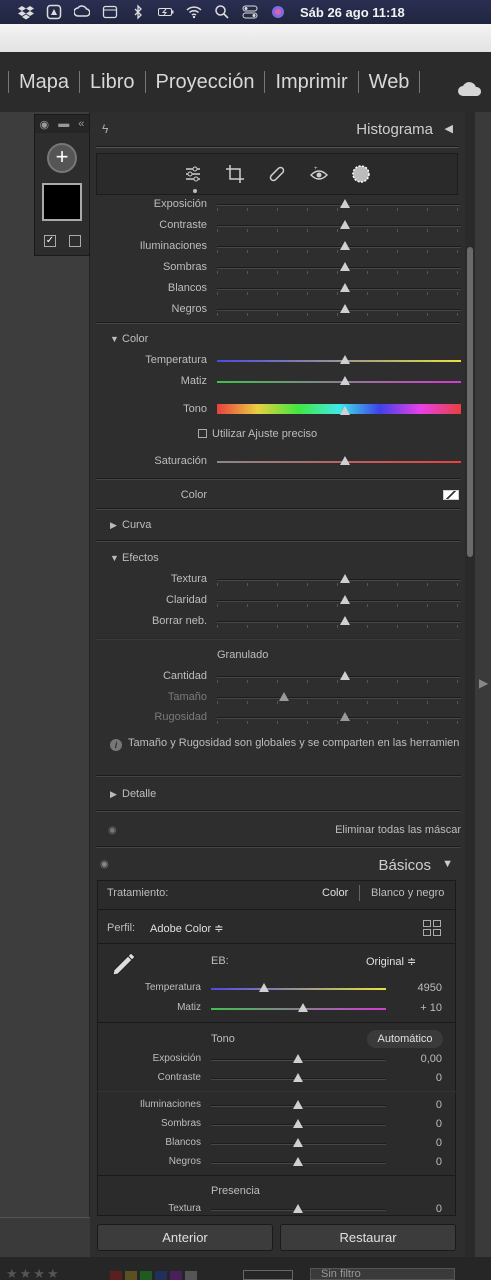 This screenshot has width=491, height=1280. What do you see at coordinates (250, 12) in the screenshot?
I see `control-center-icon` at bounding box center [250, 12].